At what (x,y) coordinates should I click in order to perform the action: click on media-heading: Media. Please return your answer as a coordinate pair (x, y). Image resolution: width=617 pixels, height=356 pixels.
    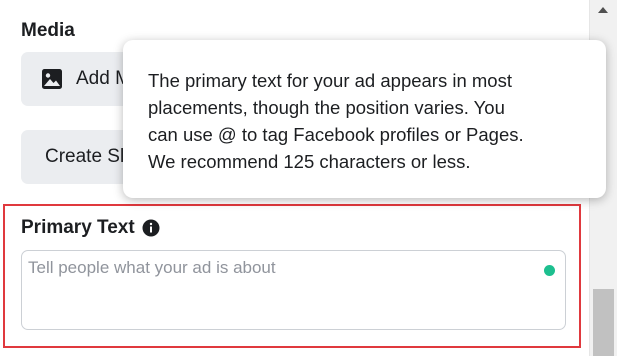
    Looking at the image, I should click on (48, 30).